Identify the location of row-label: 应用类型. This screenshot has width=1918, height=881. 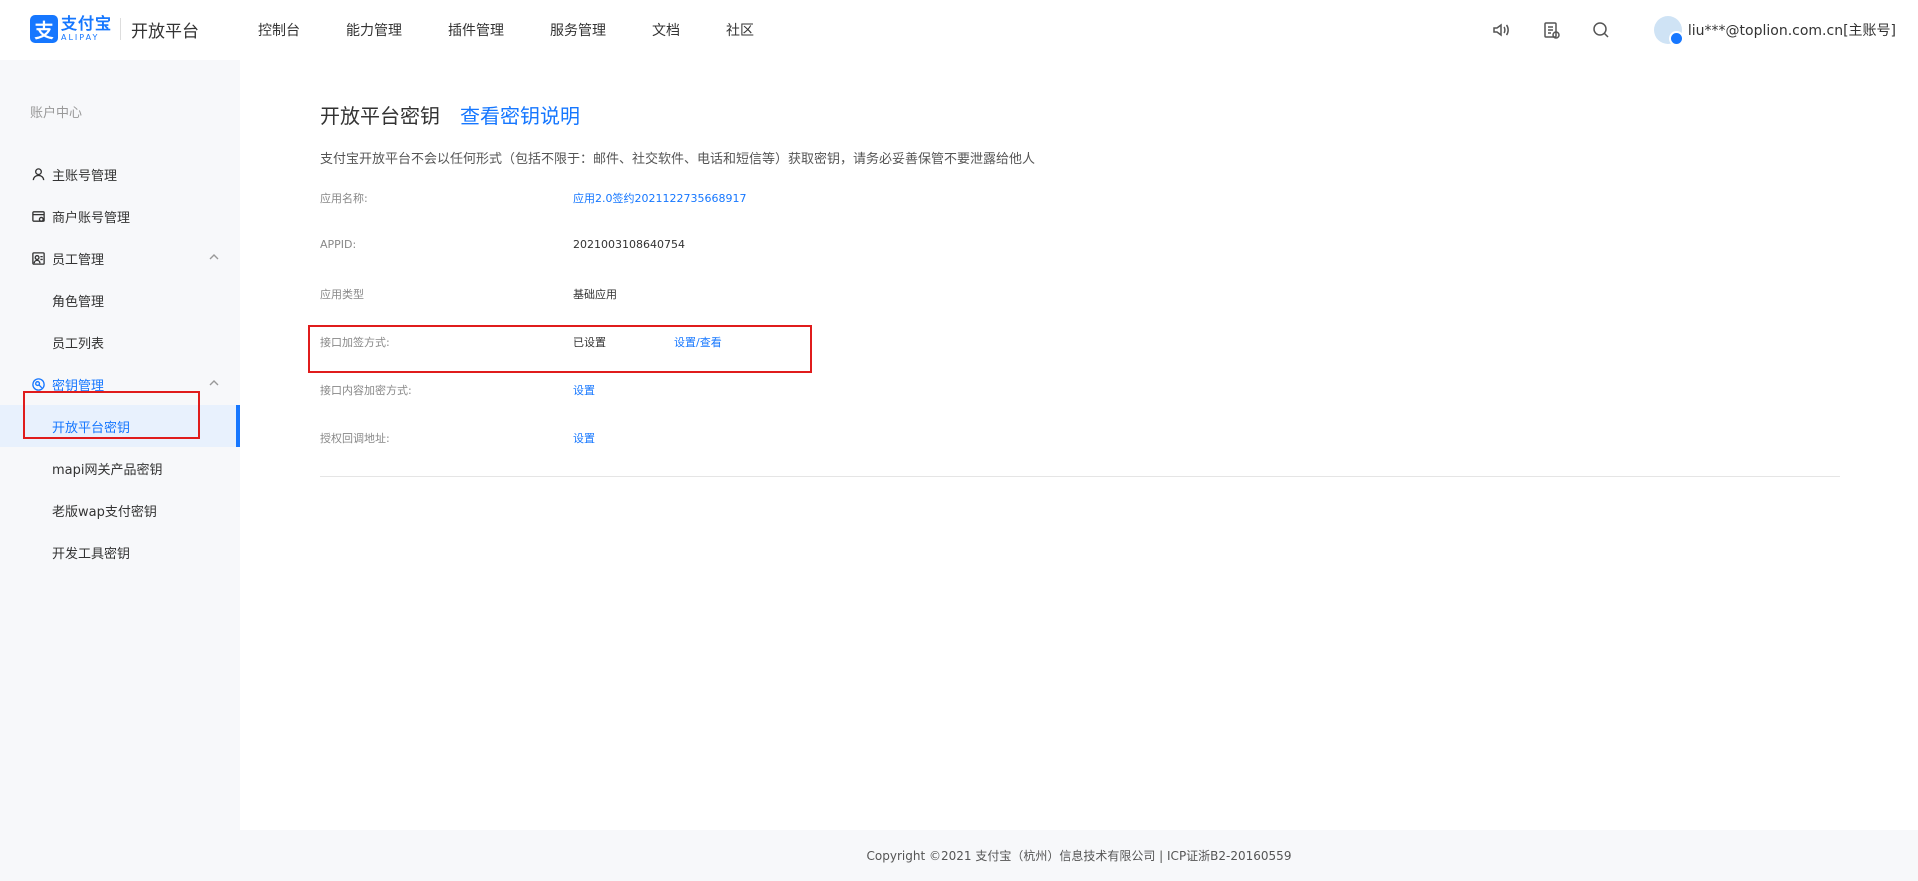
(342, 294).